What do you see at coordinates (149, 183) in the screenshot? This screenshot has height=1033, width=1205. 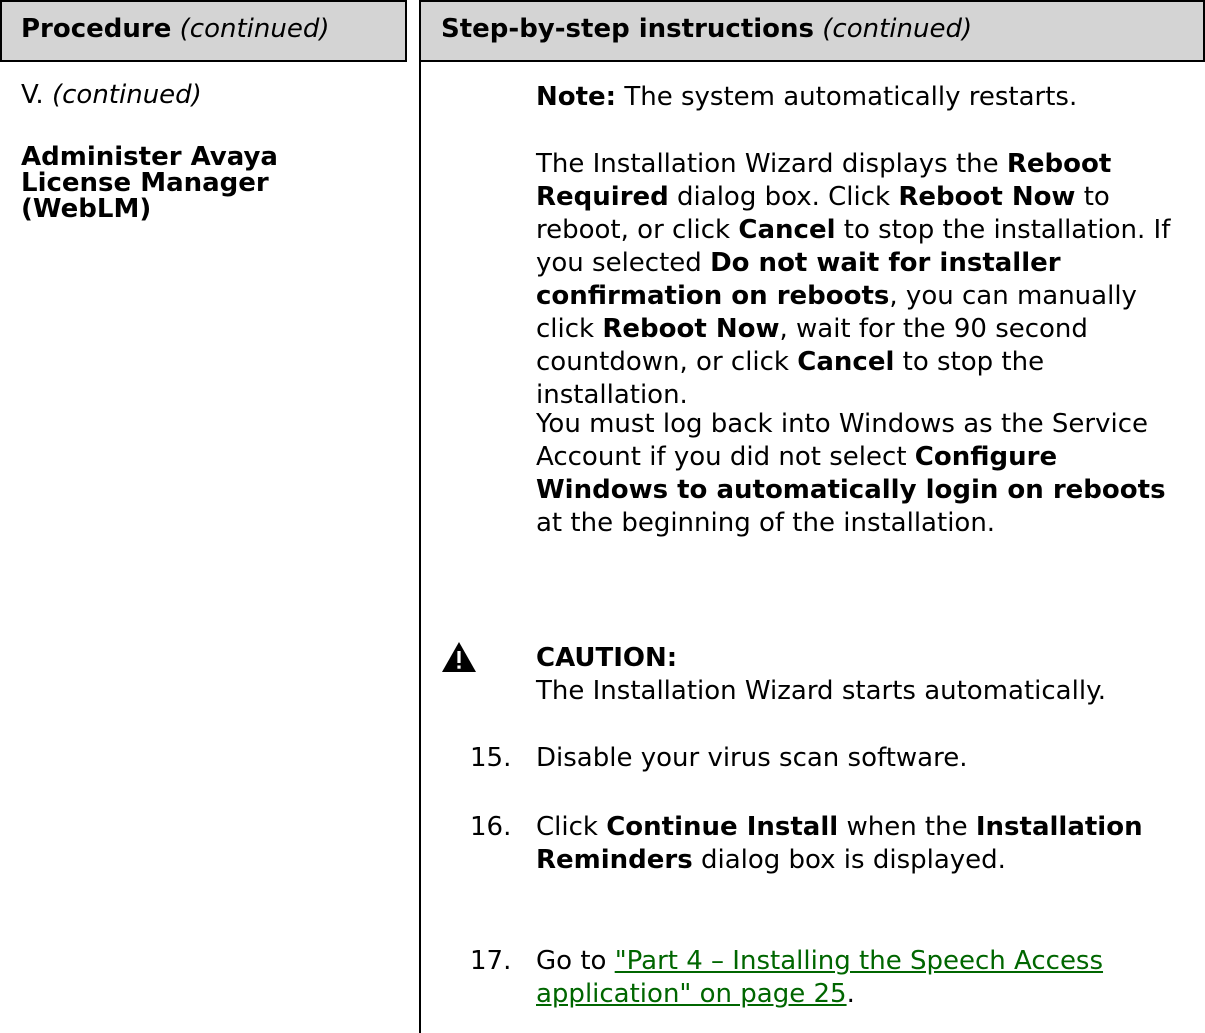 I see `section-title: Administer Avaya License Manager (WebLM)` at bounding box center [149, 183].